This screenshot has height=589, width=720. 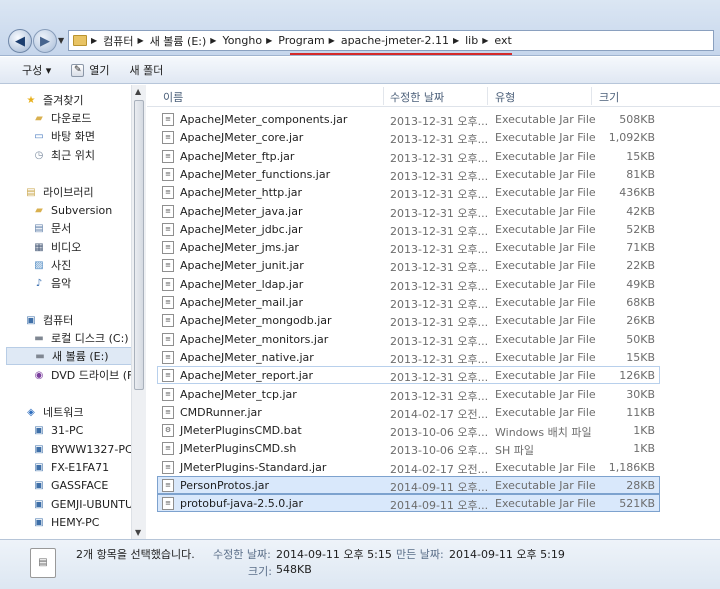 I want to click on column-size: 크기, so click(x=609, y=97).